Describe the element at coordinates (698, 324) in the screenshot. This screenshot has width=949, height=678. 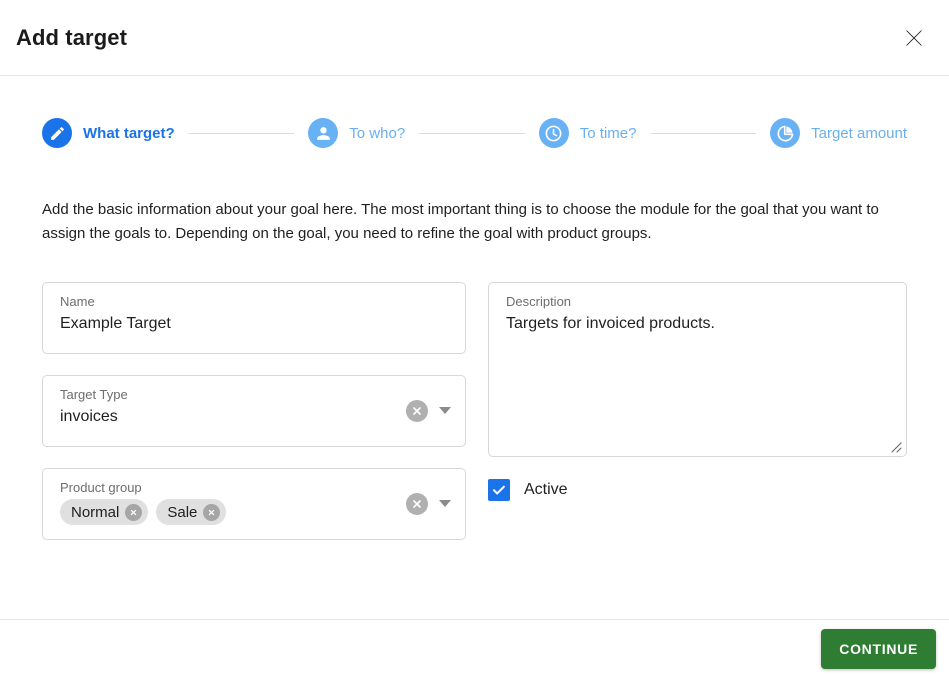
I see `description-textarea: Targets for invoiced products.` at that location.